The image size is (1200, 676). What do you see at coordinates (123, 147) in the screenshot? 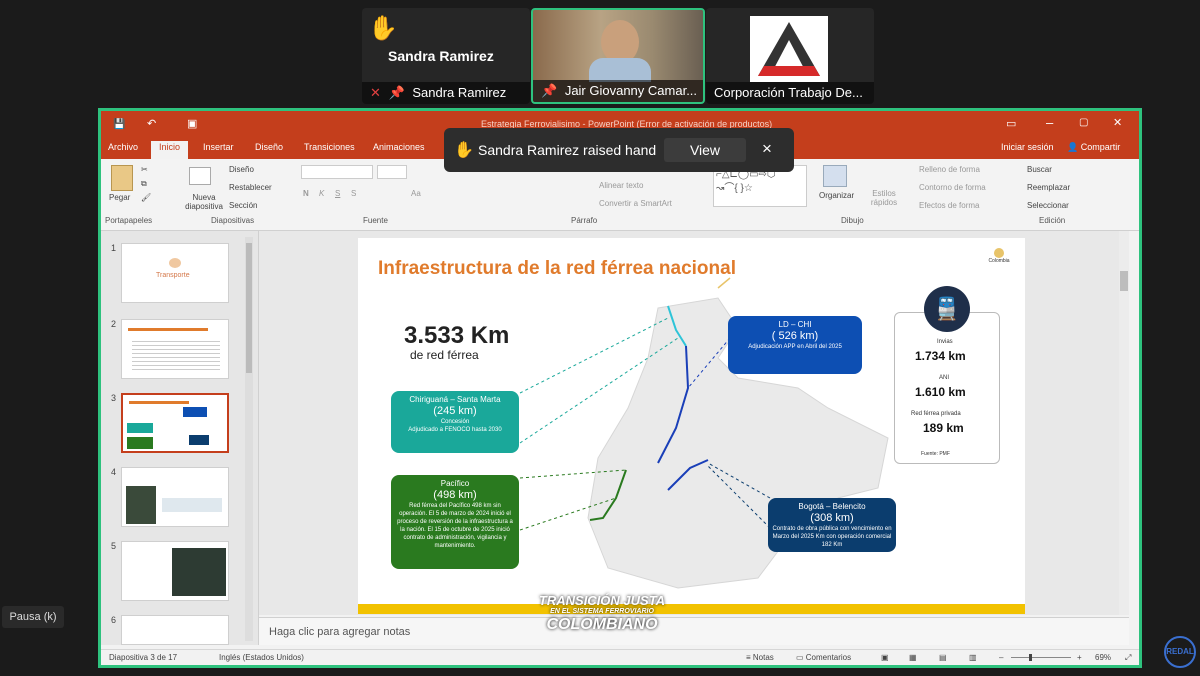
I see `tab-archivo: Archivo` at bounding box center [123, 147].